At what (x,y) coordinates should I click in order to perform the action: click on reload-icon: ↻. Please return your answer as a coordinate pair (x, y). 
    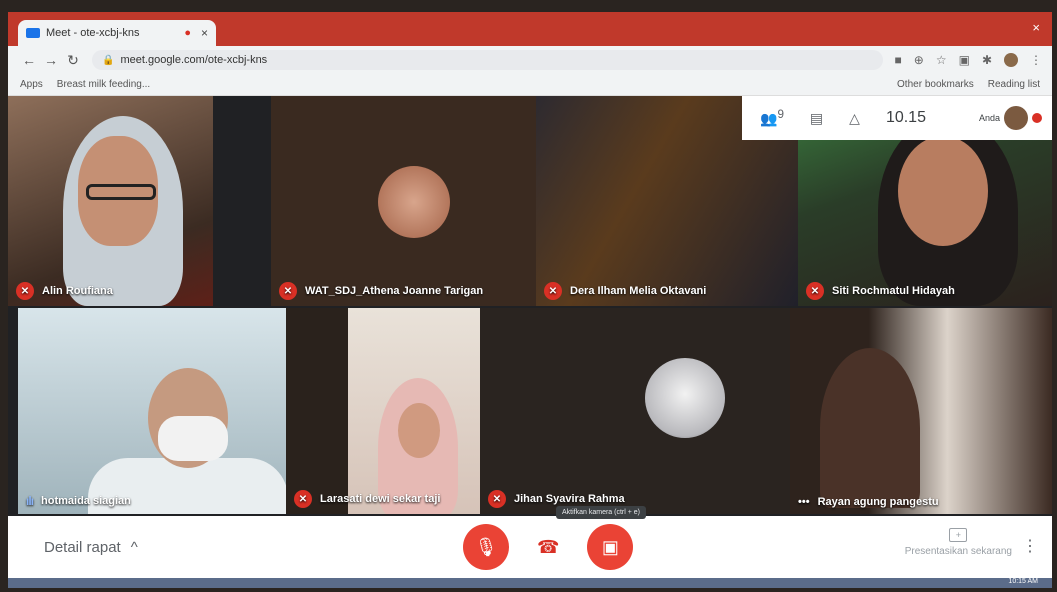
    Looking at the image, I should click on (73, 60).